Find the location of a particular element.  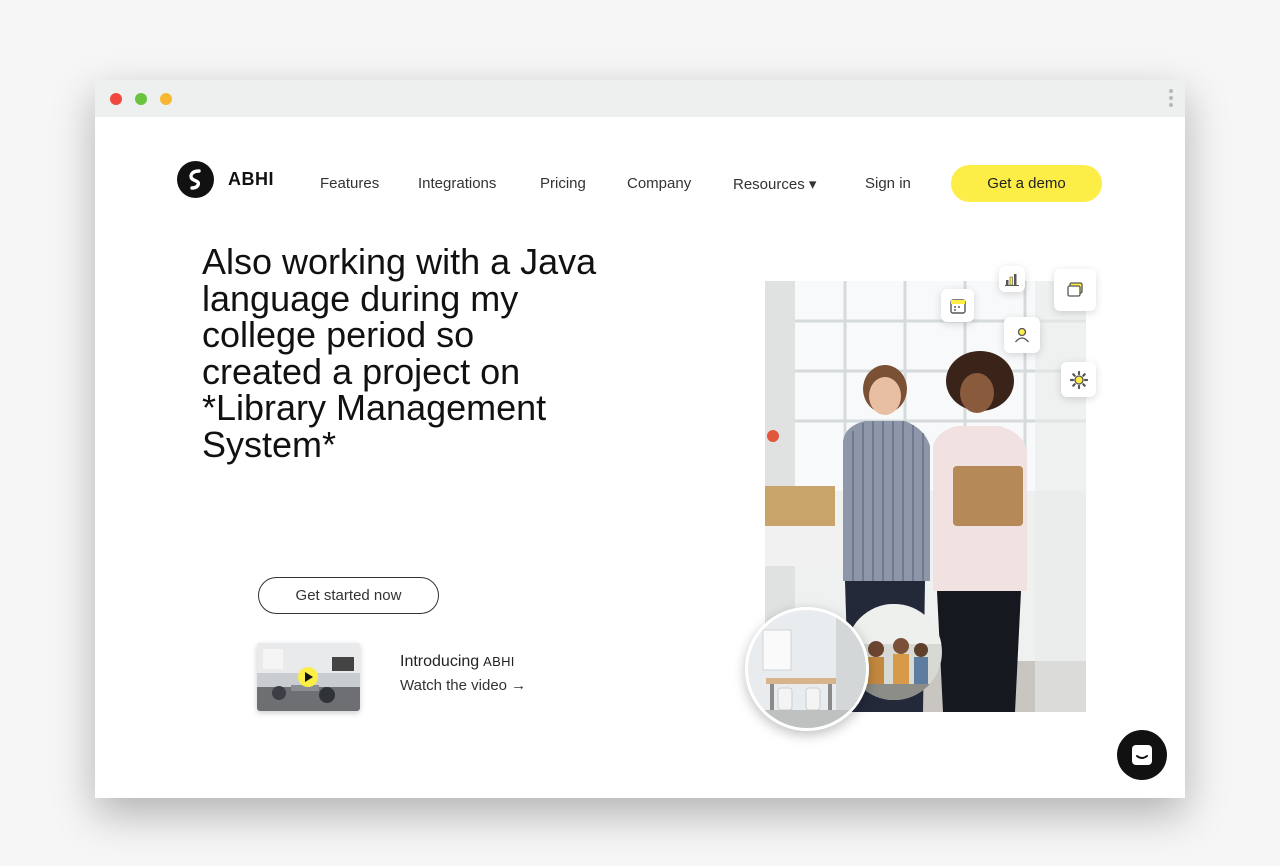

brand-logo is located at coordinates (195, 179).